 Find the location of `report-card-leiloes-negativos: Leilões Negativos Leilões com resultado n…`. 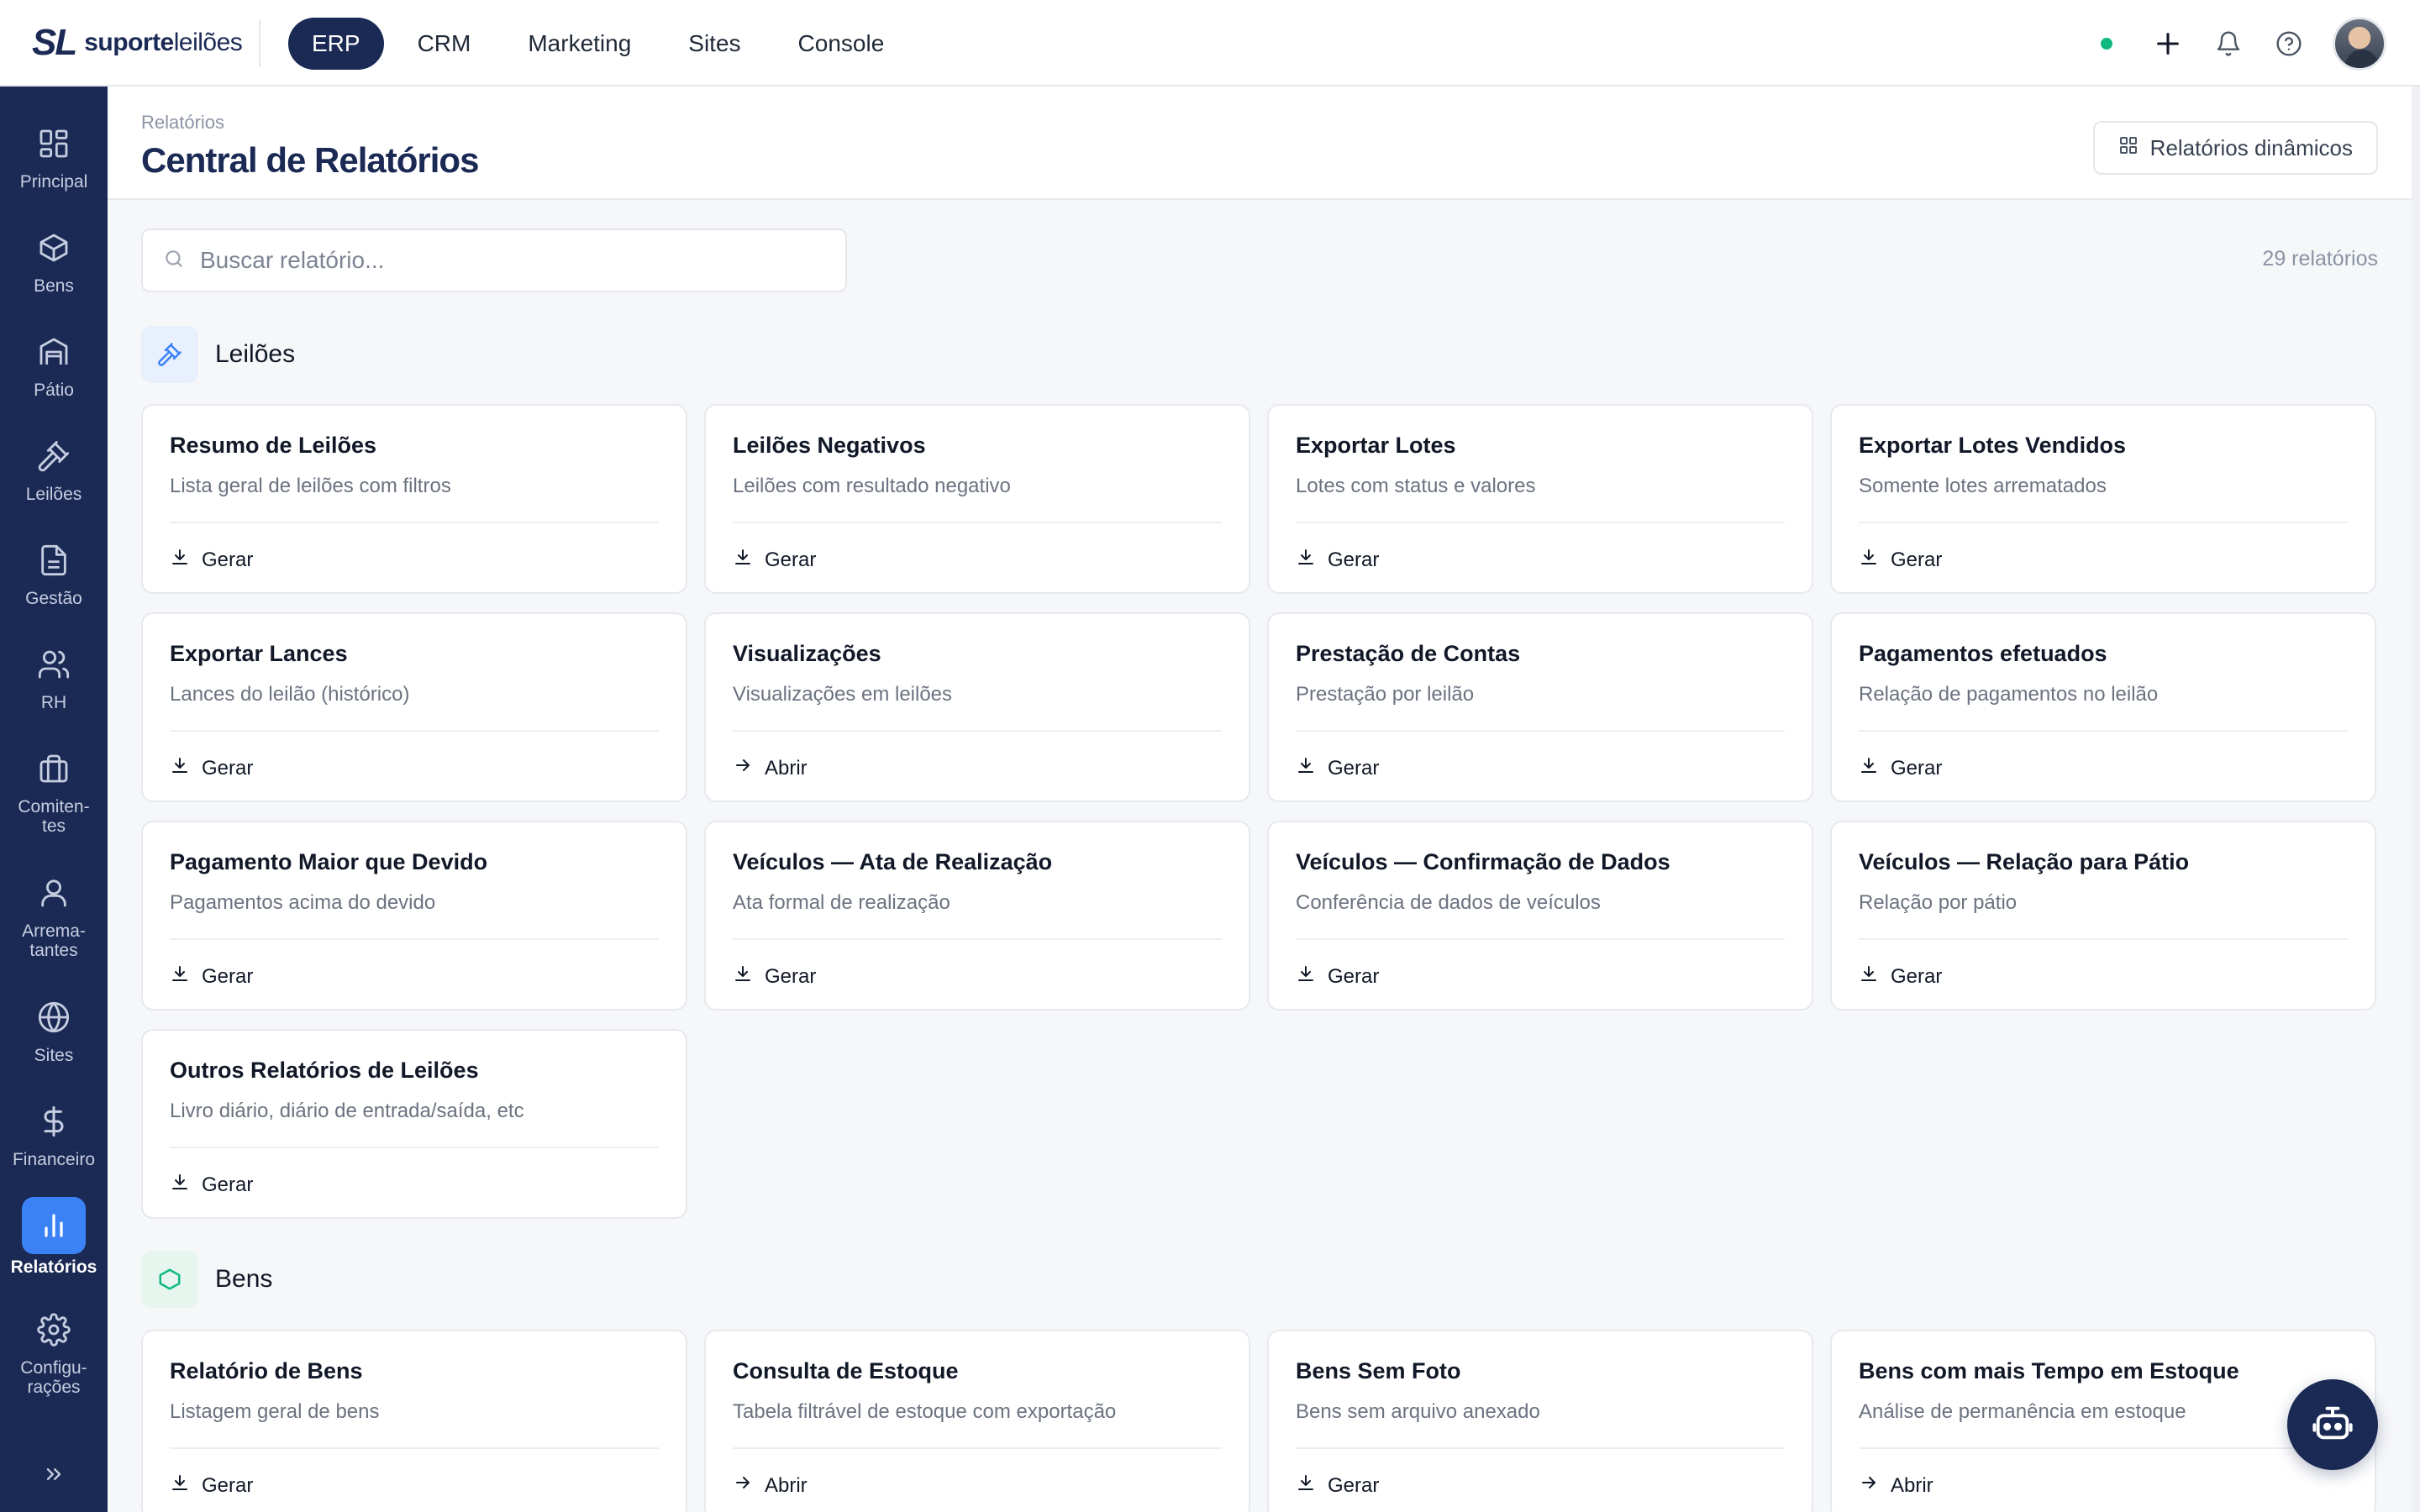

report-card-leiloes-negativos: Leilões Negativos Leilões com resultado n… is located at coordinates (977, 499).